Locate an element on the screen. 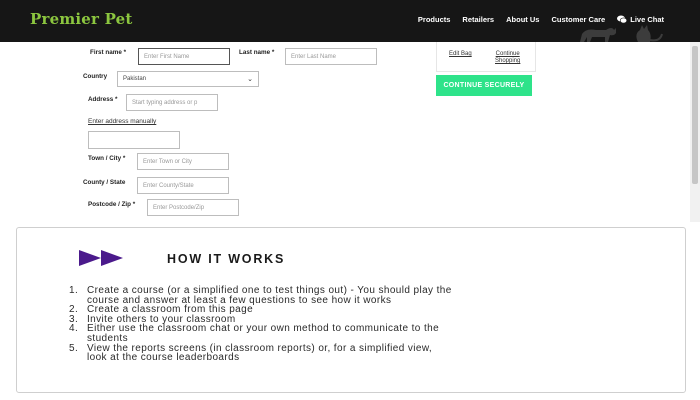 The height and width of the screenshot is (400, 700). bag-actions-box: Edit Bag Continue Shopping is located at coordinates (486, 57).